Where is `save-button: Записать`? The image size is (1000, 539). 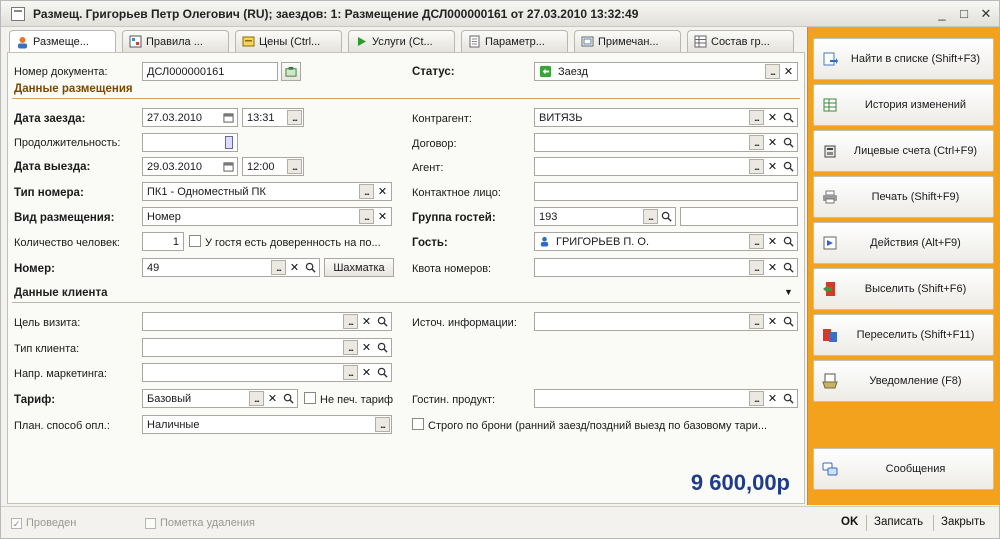
save-button: Записать is located at coordinates (898, 522).